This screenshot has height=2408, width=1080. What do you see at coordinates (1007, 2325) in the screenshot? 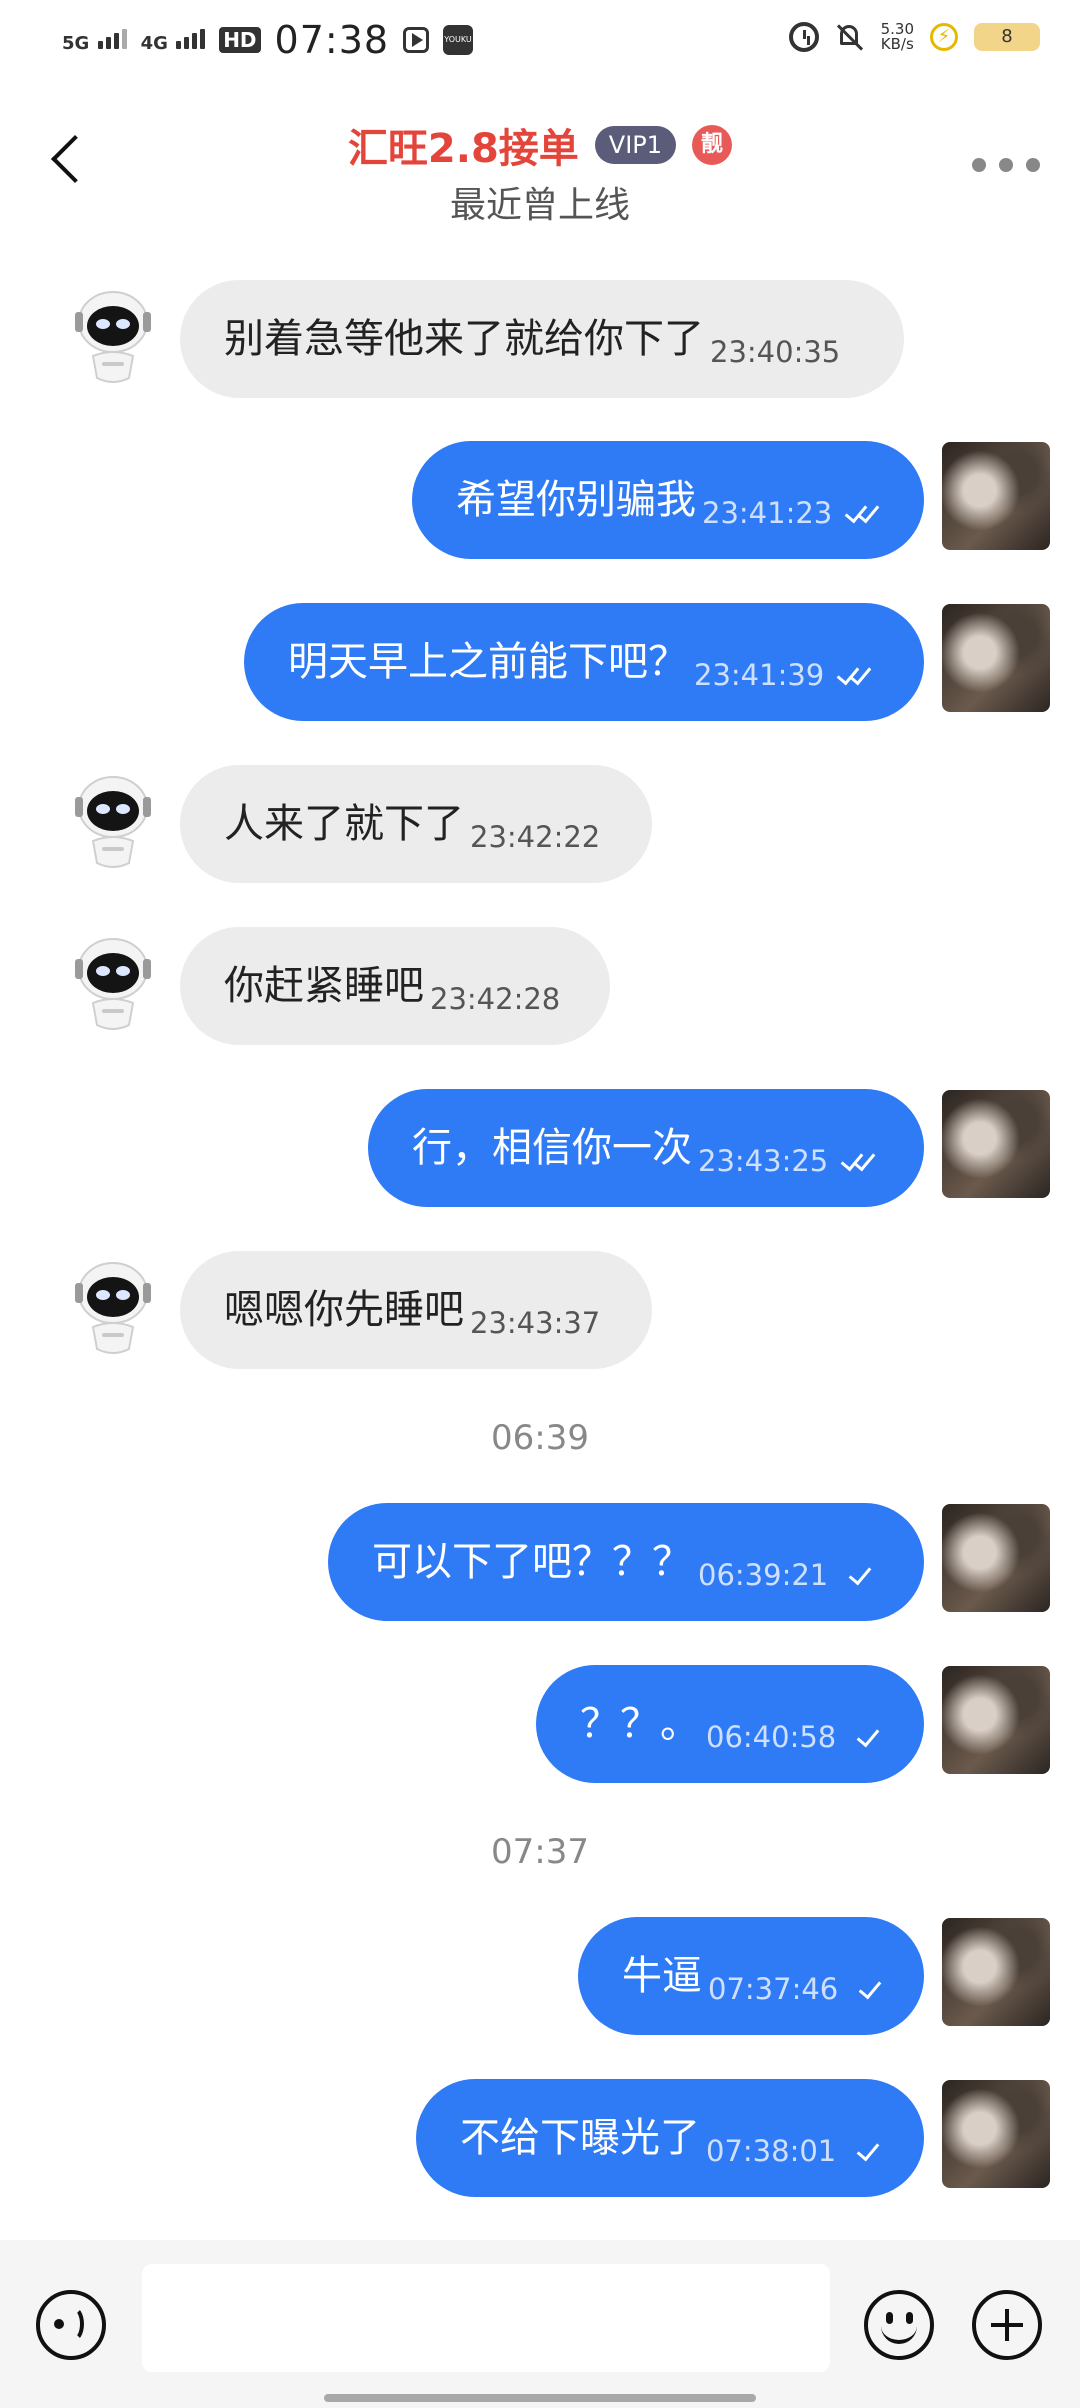
I see `plus-icon` at bounding box center [1007, 2325].